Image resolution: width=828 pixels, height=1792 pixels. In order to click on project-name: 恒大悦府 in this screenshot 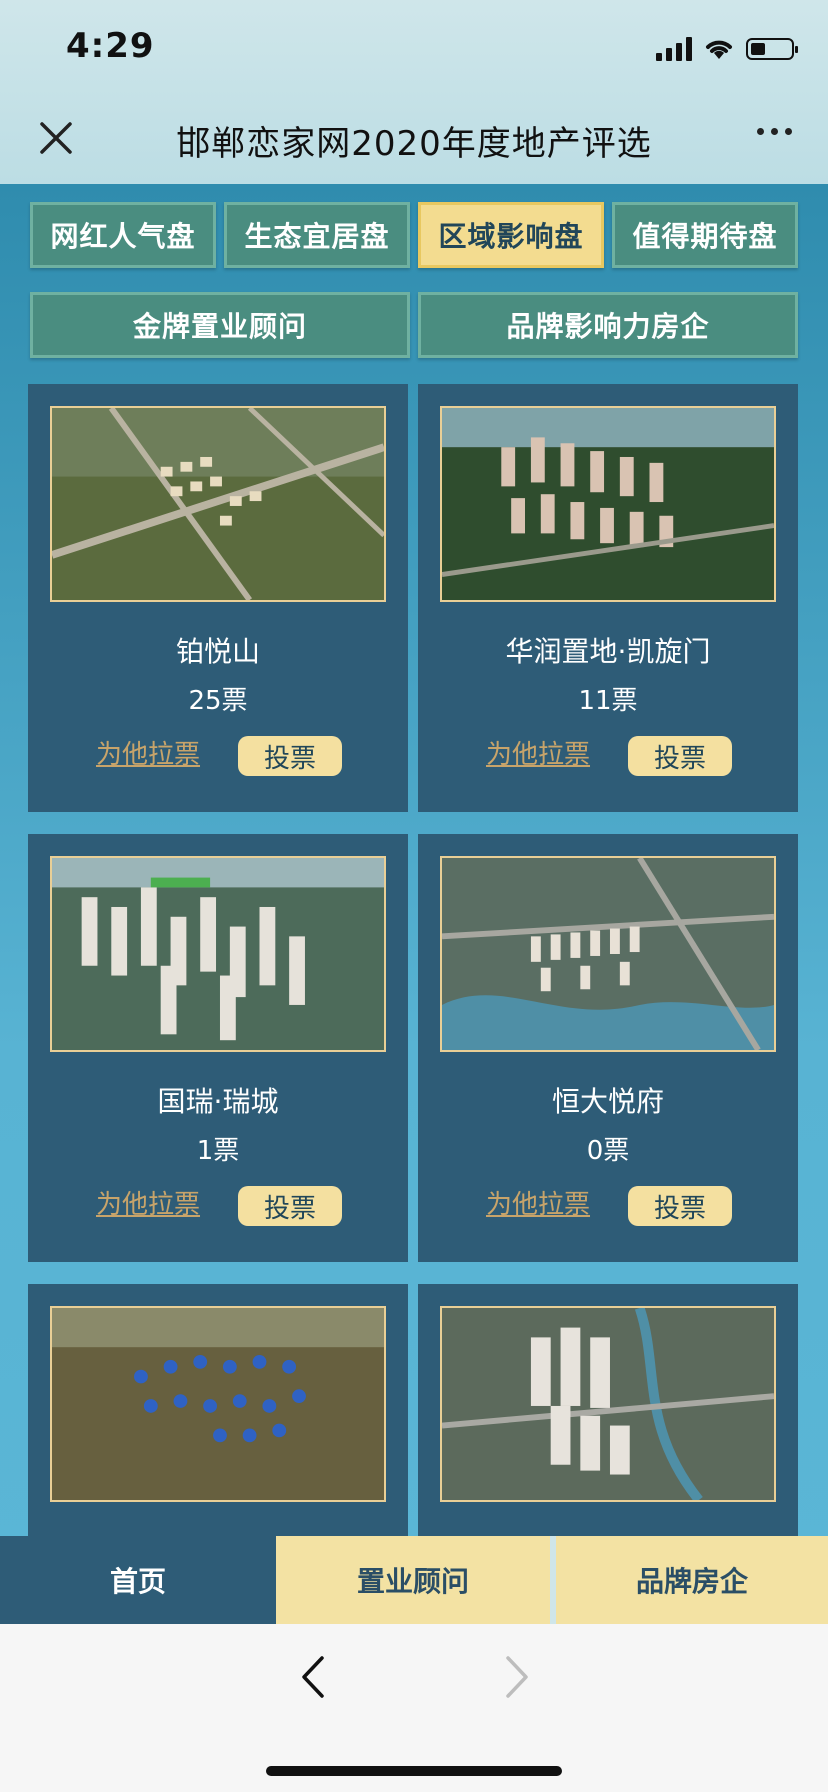, I will do `click(607, 1101)`.